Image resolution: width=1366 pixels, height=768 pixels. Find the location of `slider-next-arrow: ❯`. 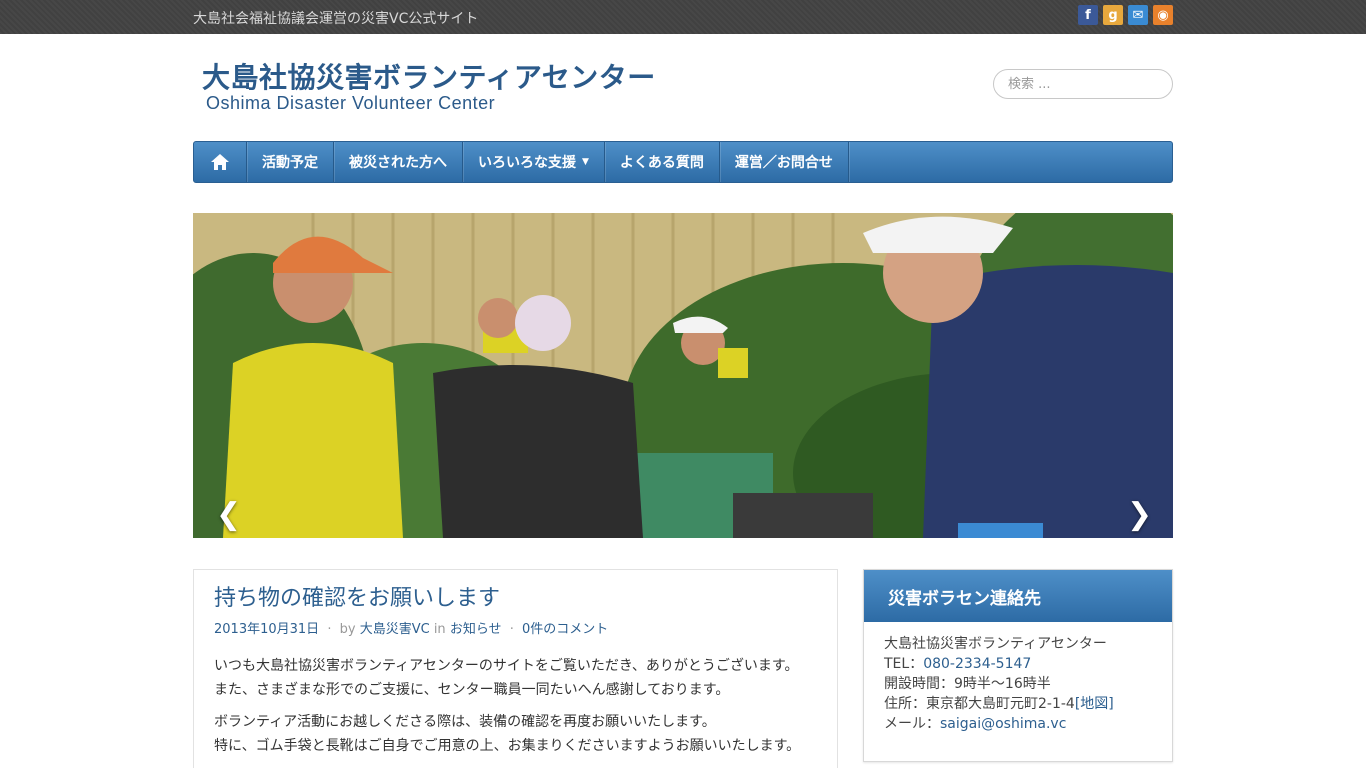

slider-next-arrow: ❯ is located at coordinates (1139, 514).